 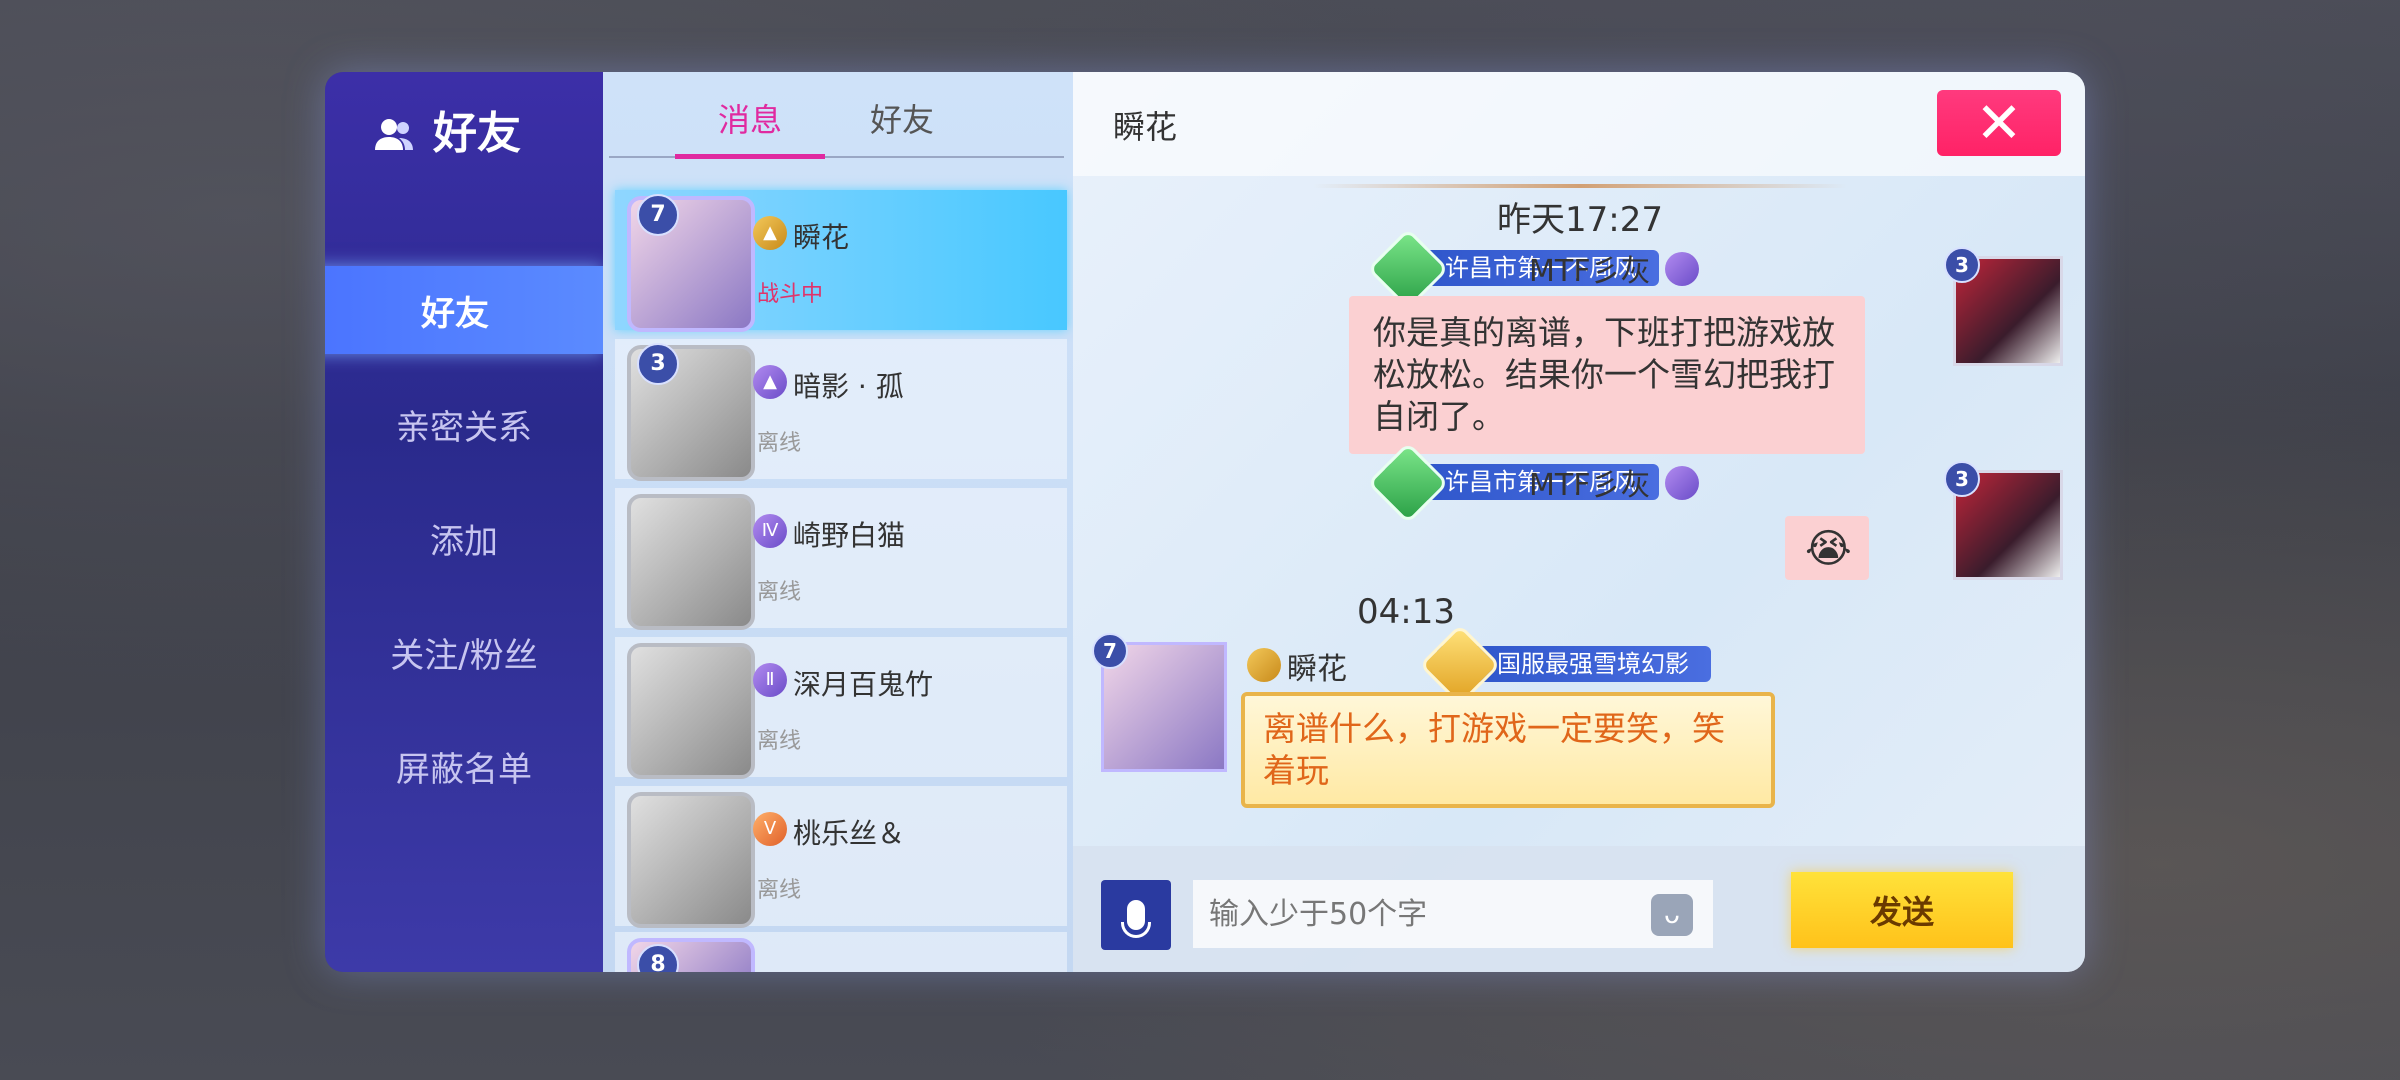 I want to click on rank-icon: Ⅳ, so click(x=770, y=531).